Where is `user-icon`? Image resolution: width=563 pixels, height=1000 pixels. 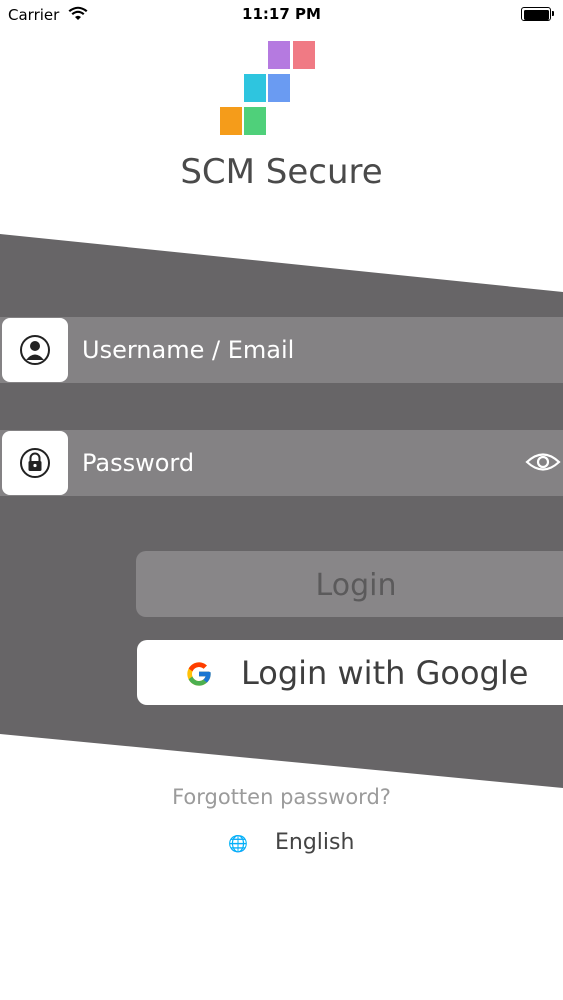 user-icon is located at coordinates (35, 350).